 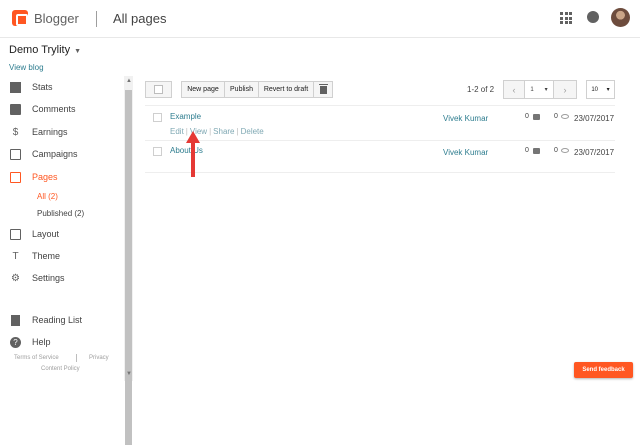 What do you see at coordinates (593, 17) in the screenshot?
I see `notifications-icon` at bounding box center [593, 17].